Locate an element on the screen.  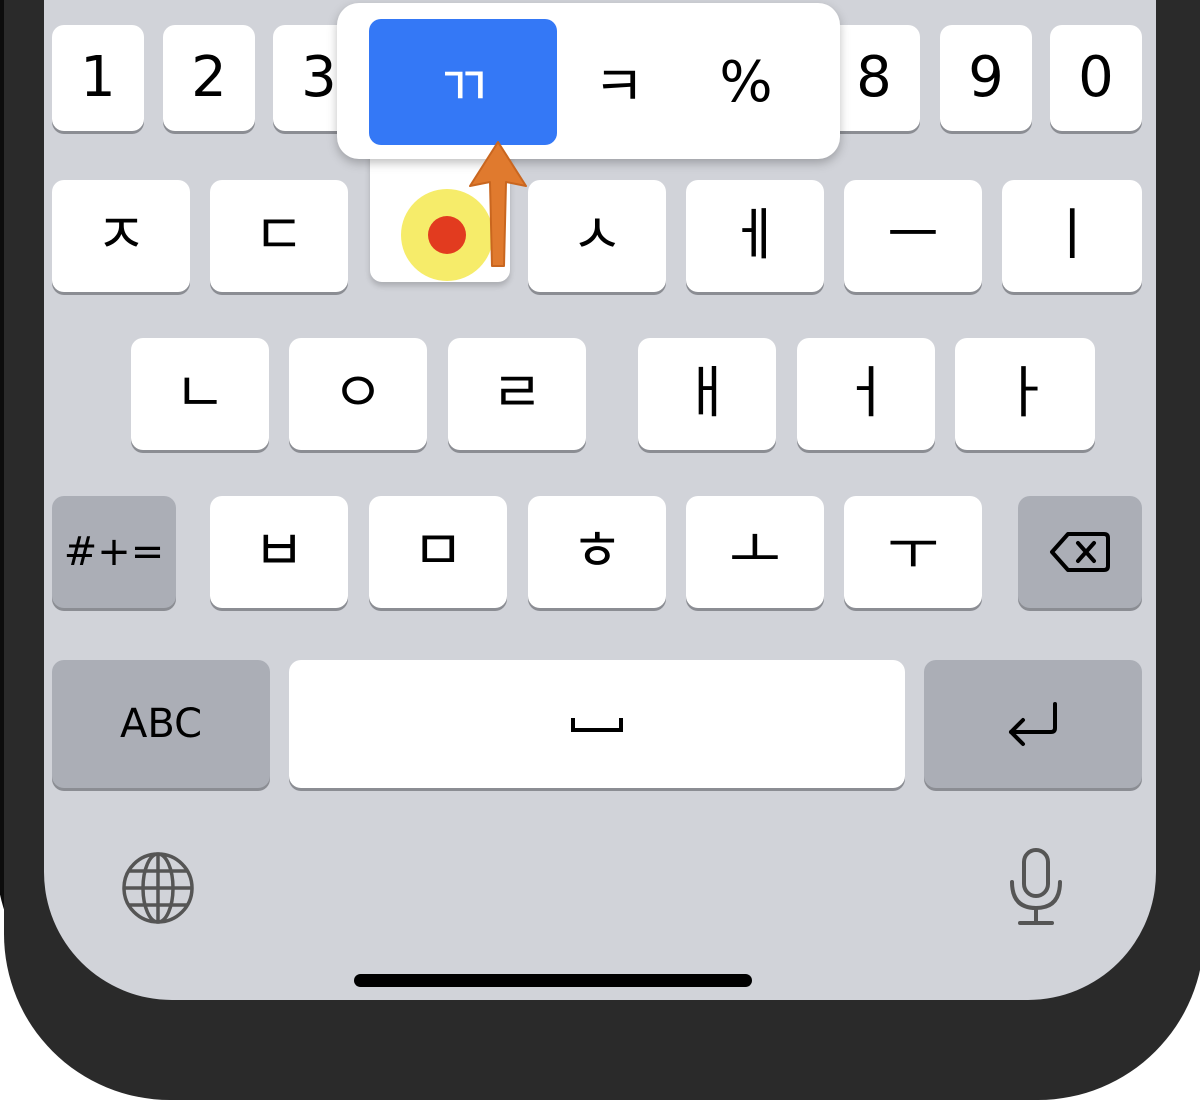
key-label: #+= is located at coordinates (114, 552).